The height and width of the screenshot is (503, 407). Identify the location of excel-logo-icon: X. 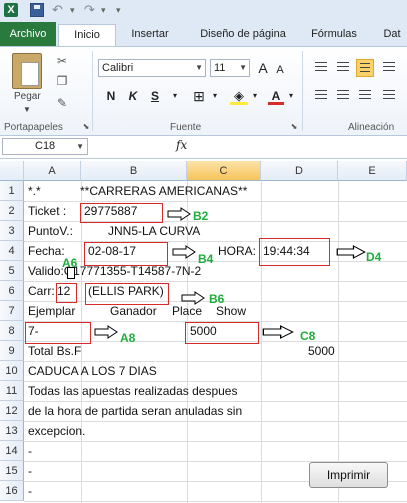
(11, 10).